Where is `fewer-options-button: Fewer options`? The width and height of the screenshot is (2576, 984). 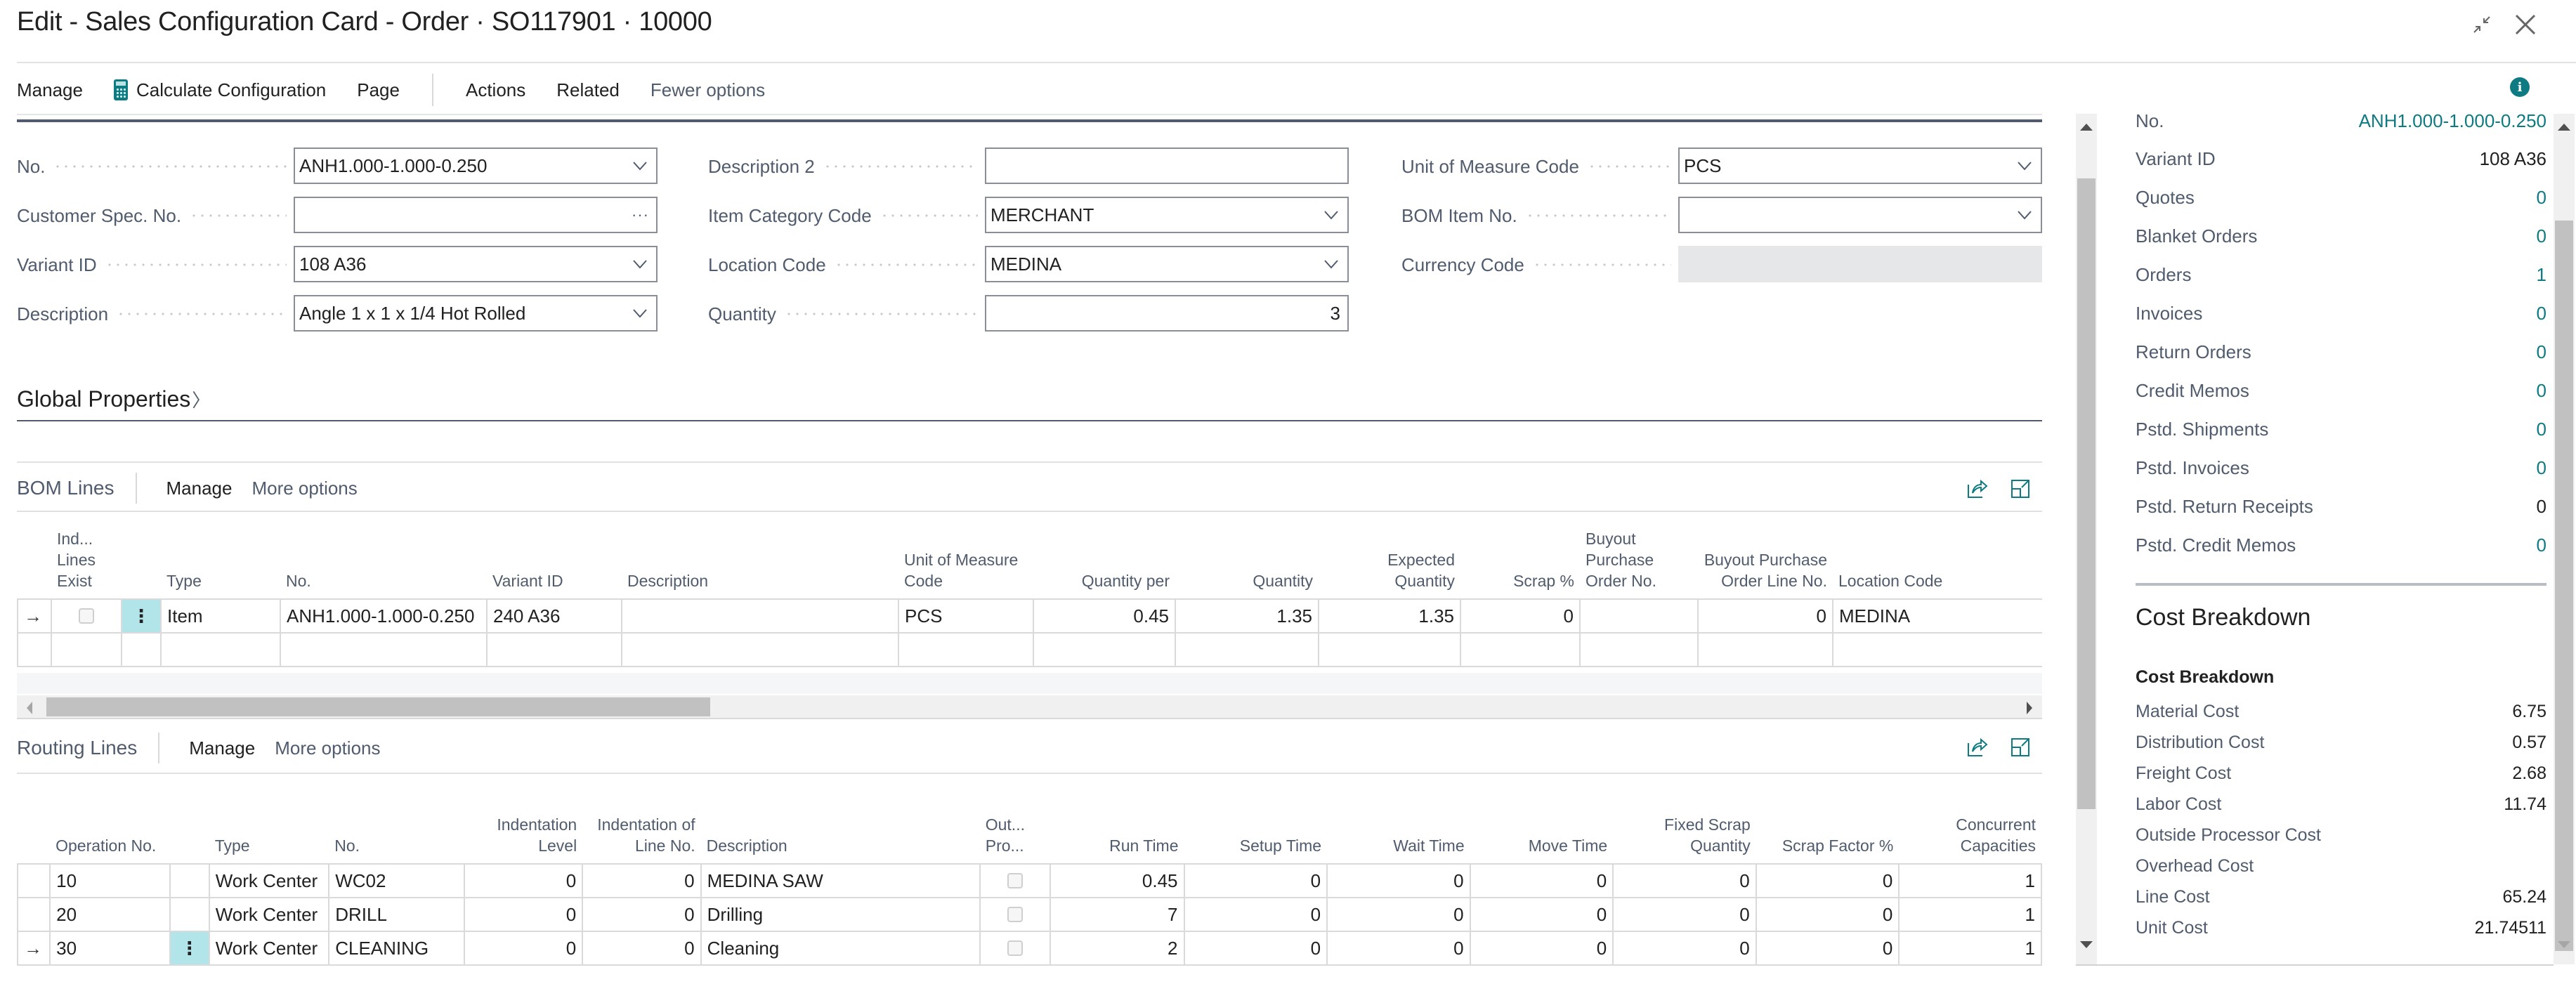
fewer-options-button: Fewer options is located at coordinates (707, 90).